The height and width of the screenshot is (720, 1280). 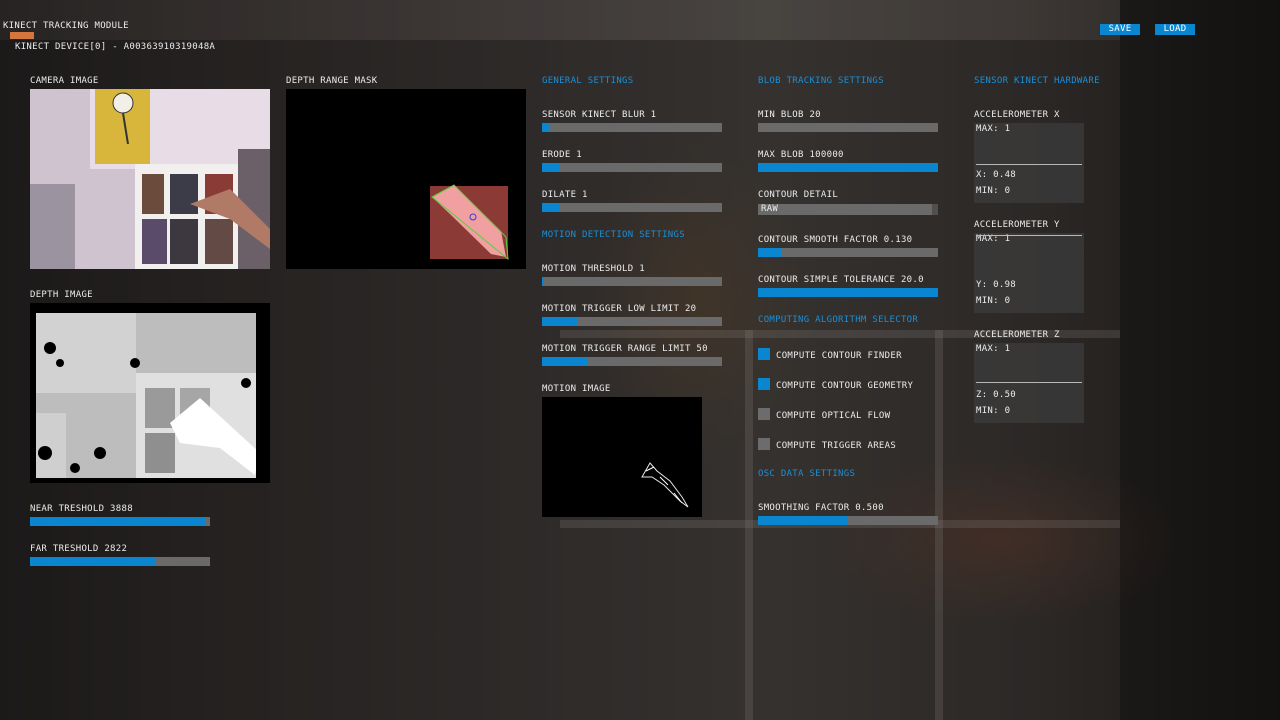 I want to click on erode-fill, so click(x=551, y=167).